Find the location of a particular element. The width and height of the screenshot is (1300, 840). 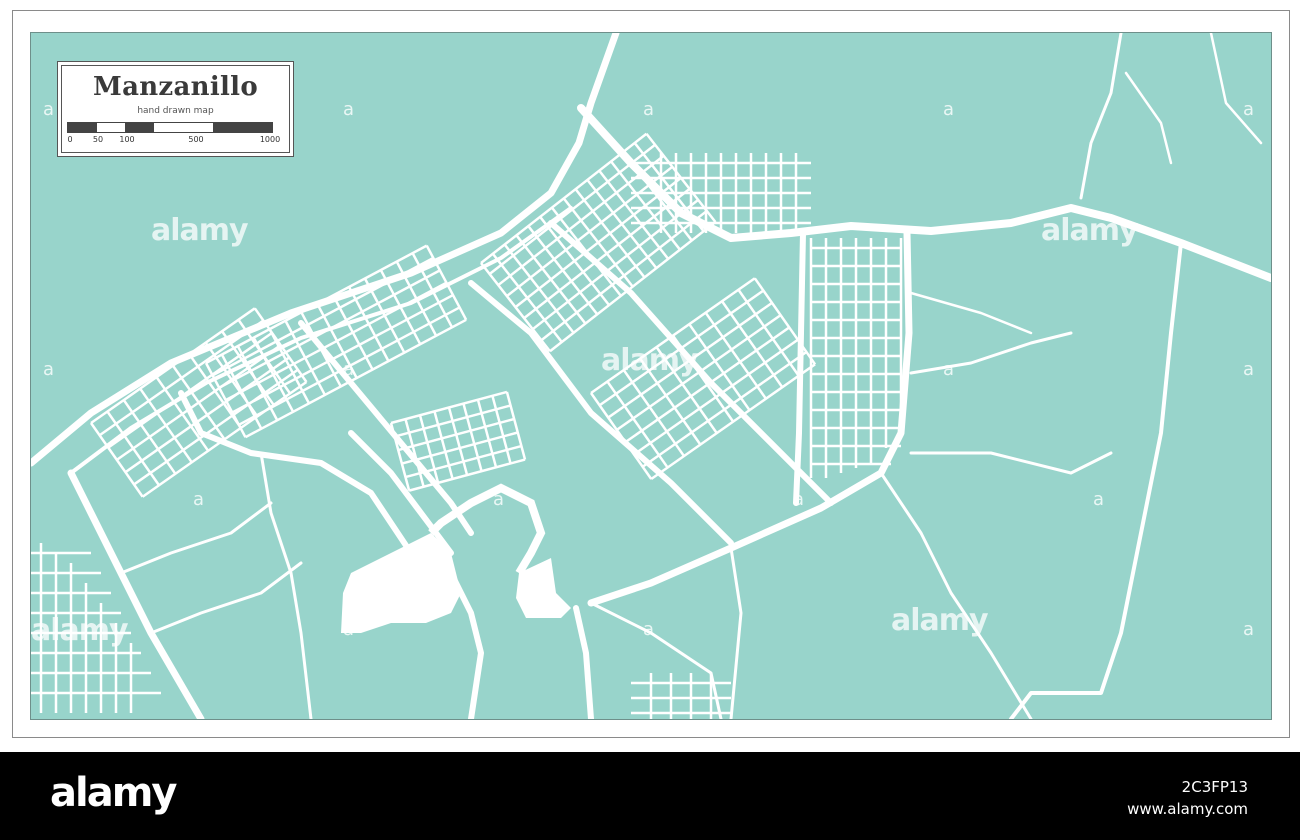

map-title: Manzanillo is located at coordinates (175, 87).